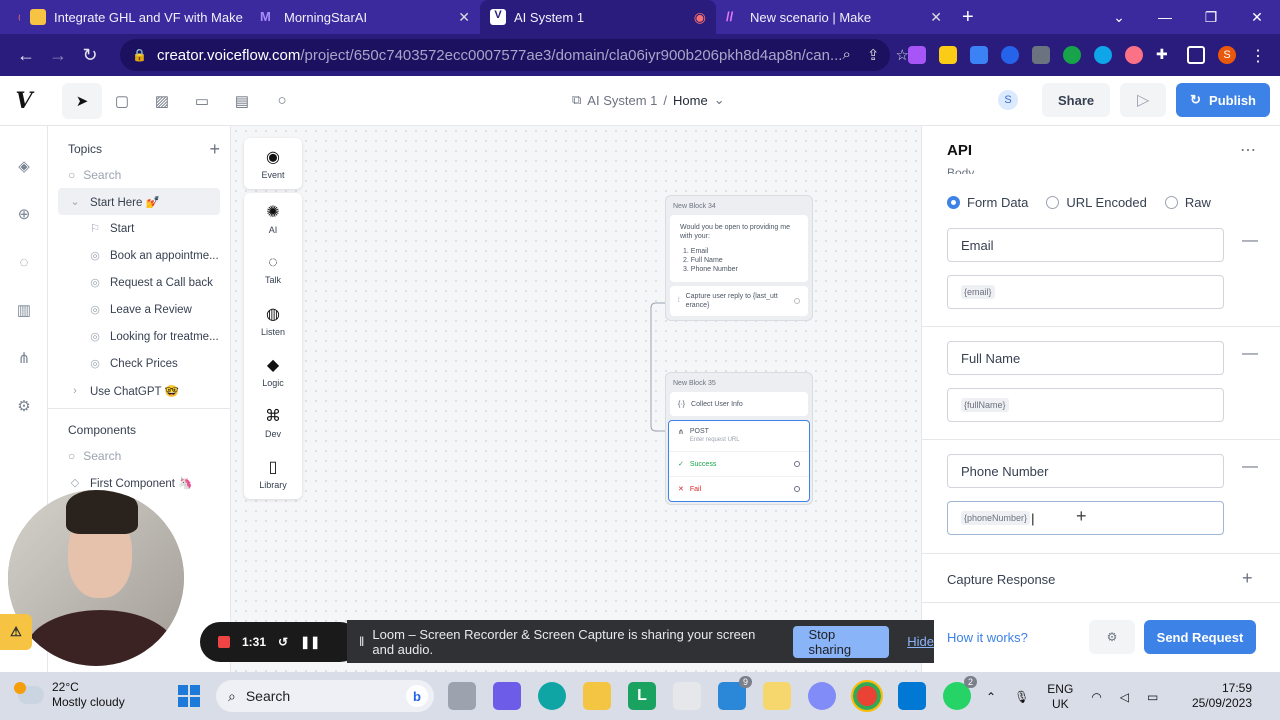 Image resolution: width=1280 pixels, height=720 pixels. What do you see at coordinates (214, 149) in the screenshot?
I see `add-topic-icon: +` at bounding box center [214, 149].